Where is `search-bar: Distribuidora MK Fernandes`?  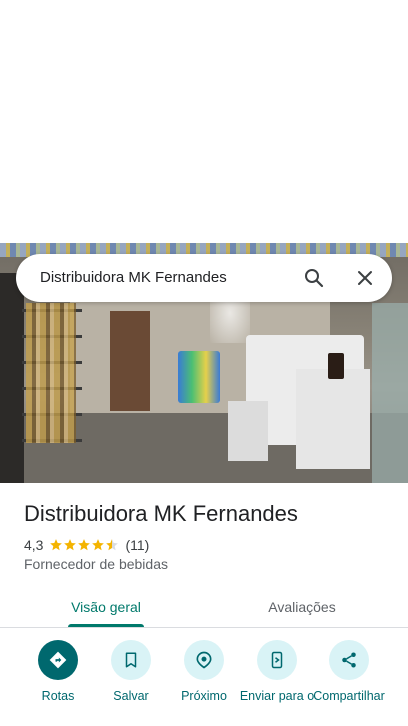 search-bar: Distribuidora MK Fernandes is located at coordinates (204, 278).